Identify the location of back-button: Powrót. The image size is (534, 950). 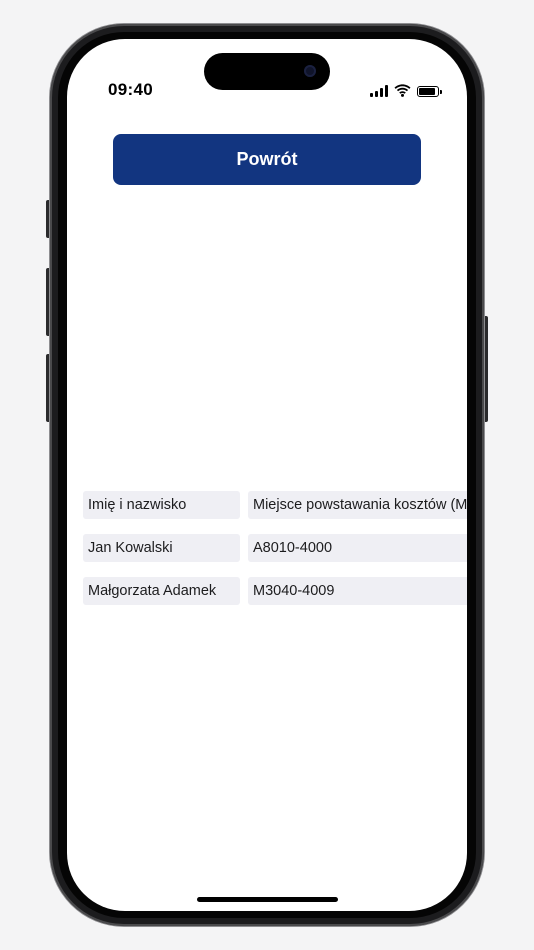
(267, 159).